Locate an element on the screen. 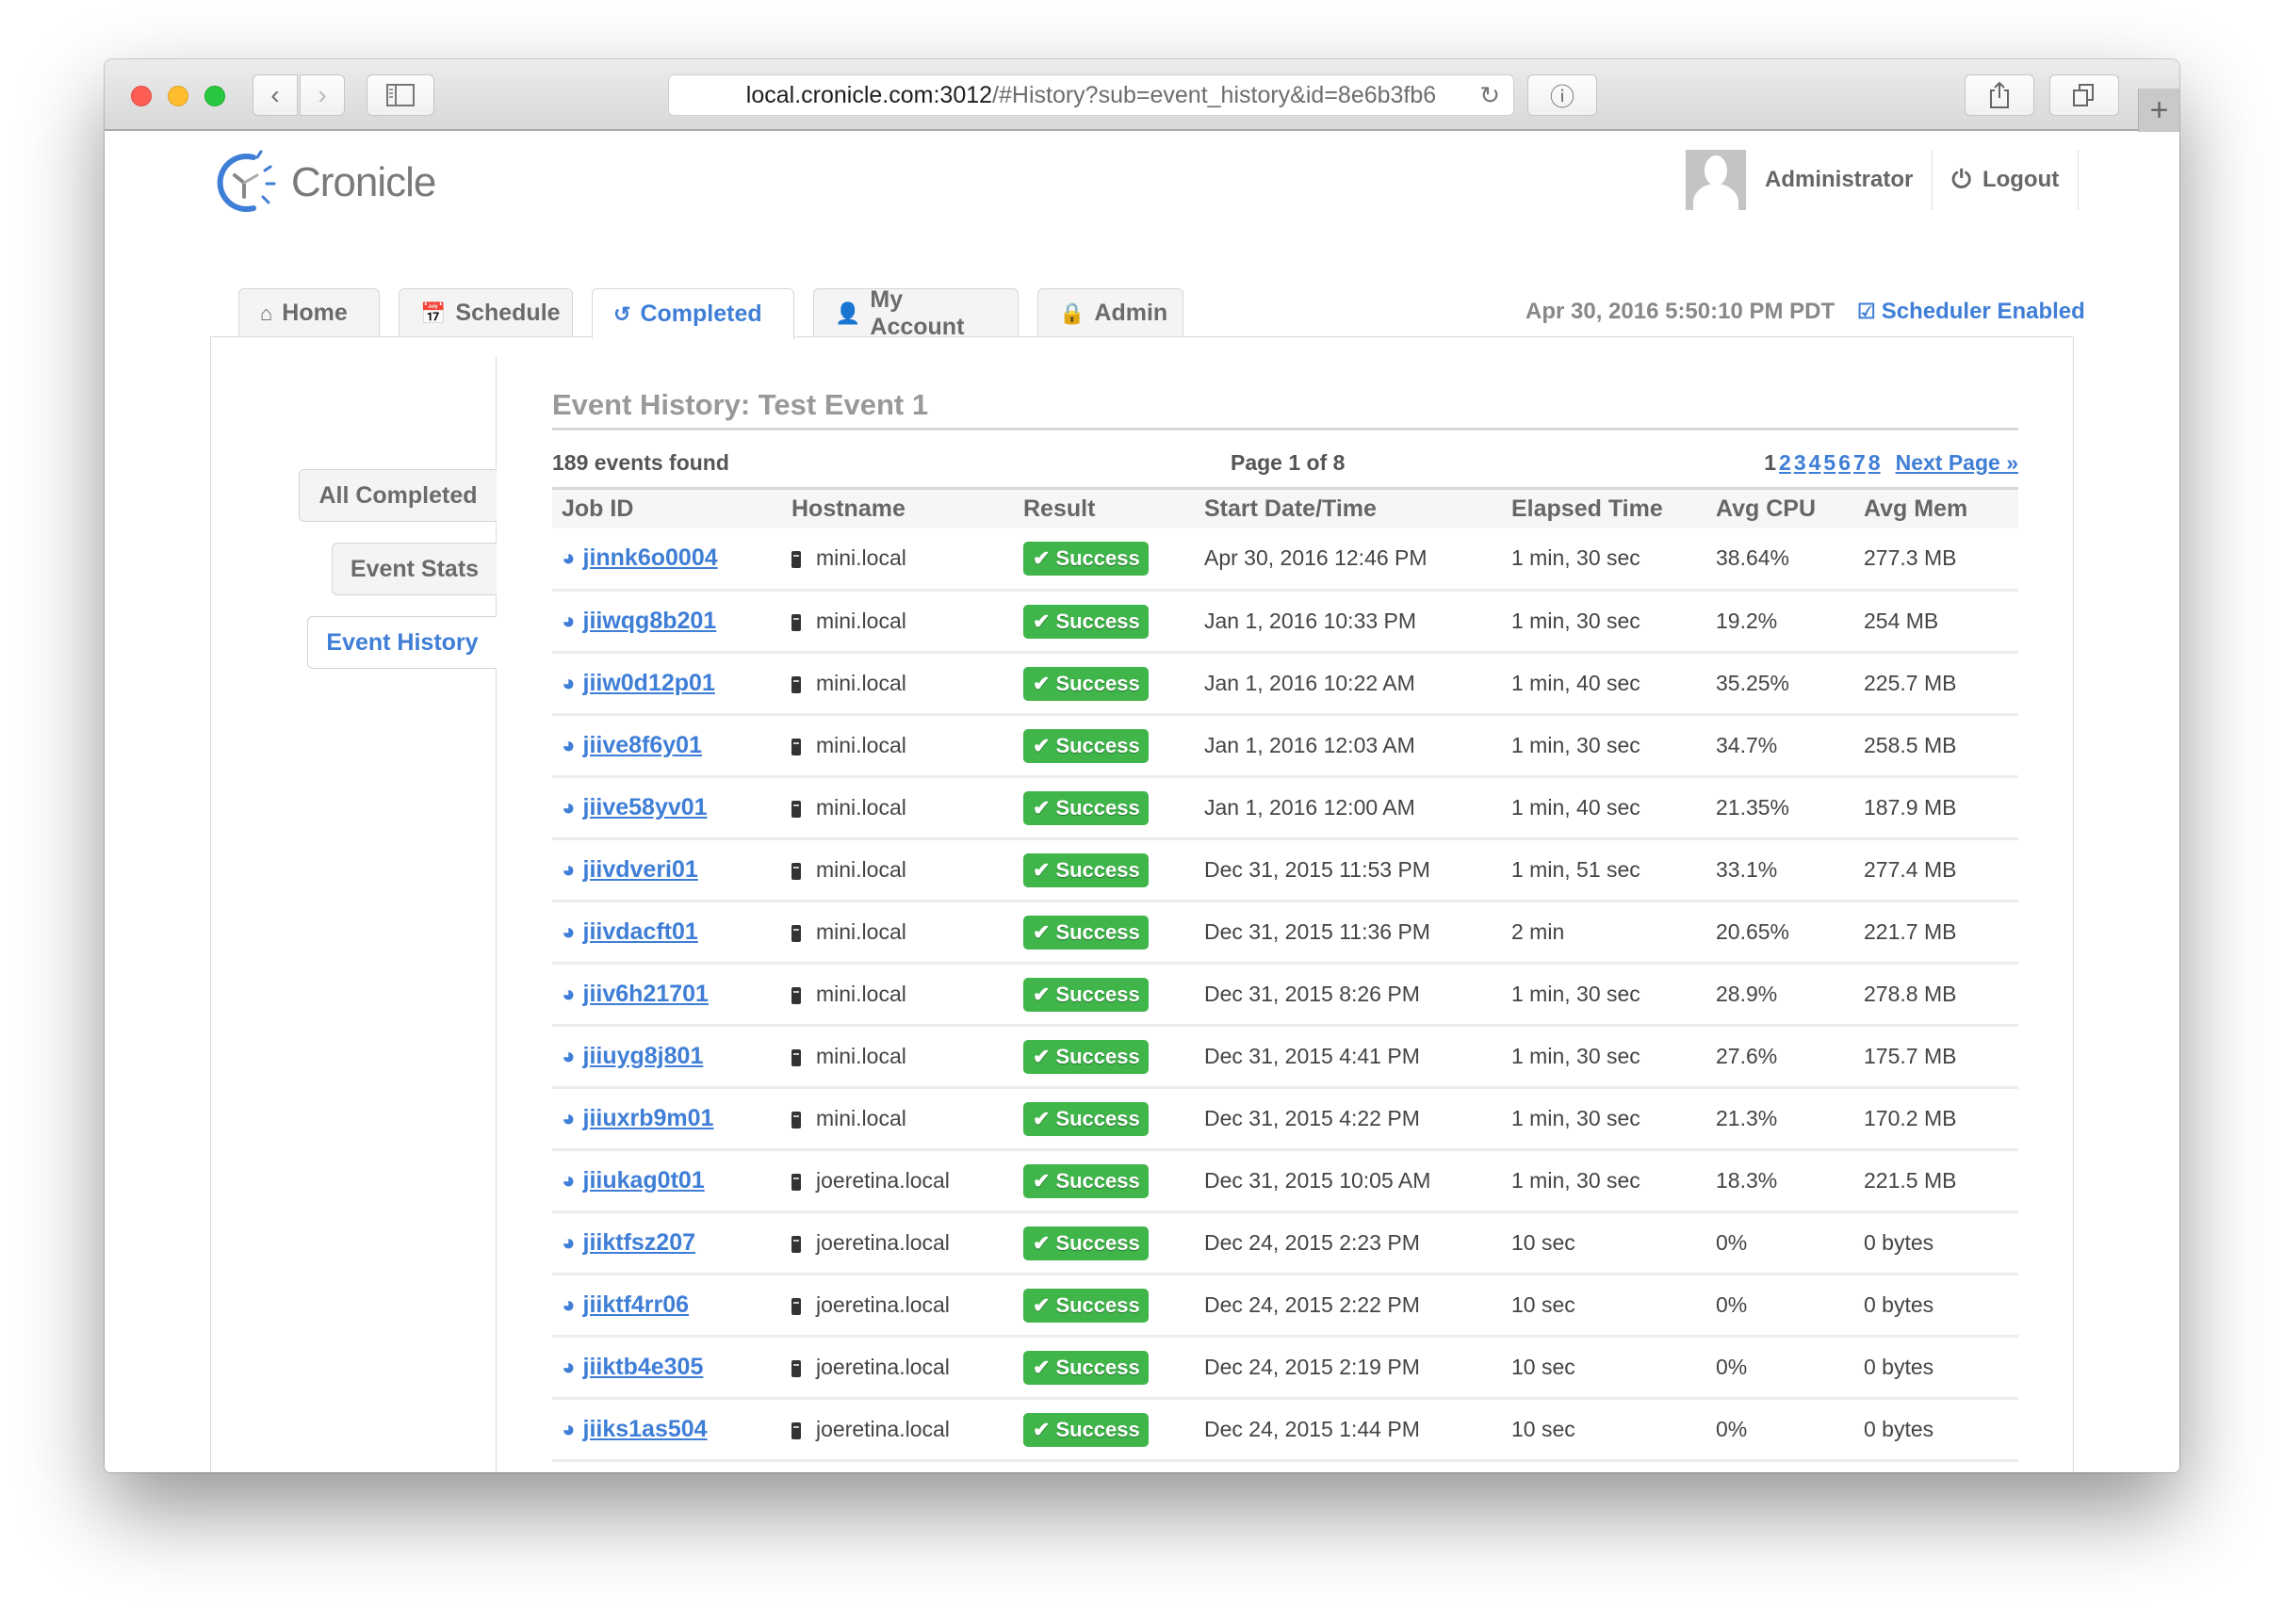 The image size is (2284, 1624). page-link-4: 4 is located at coordinates (1815, 463).